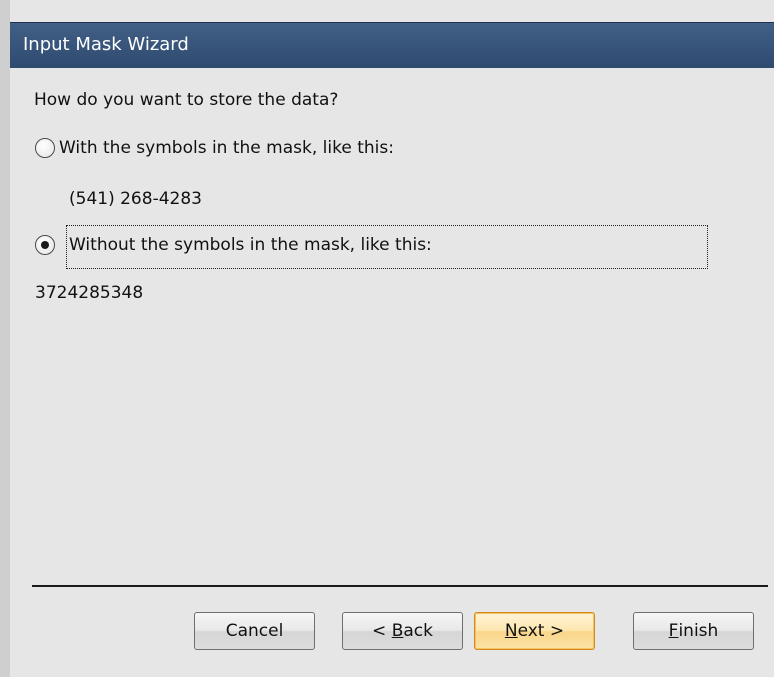 The height and width of the screenshot is (677, 774). Describe the element at coordinates (400, 586) in the screenshot. I see `button-separator` at that location.